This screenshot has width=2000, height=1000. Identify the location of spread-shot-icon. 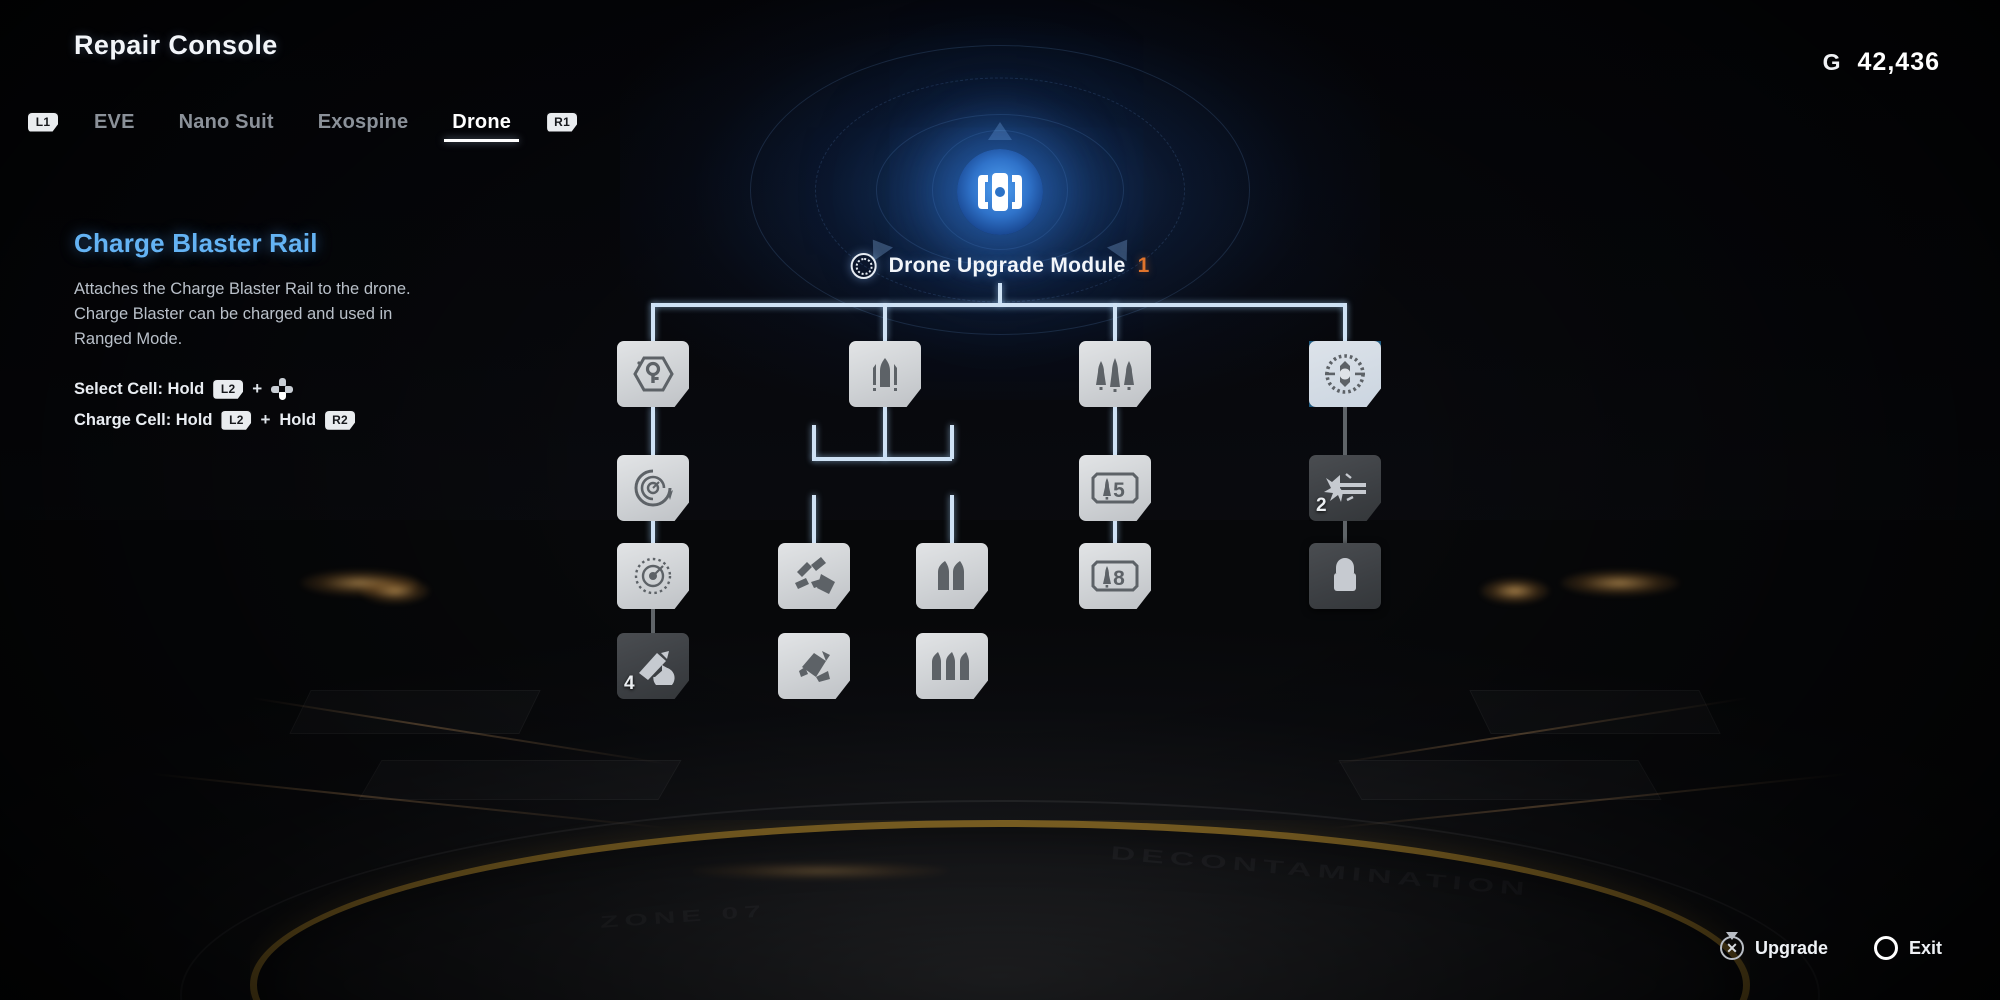
(814, 576).